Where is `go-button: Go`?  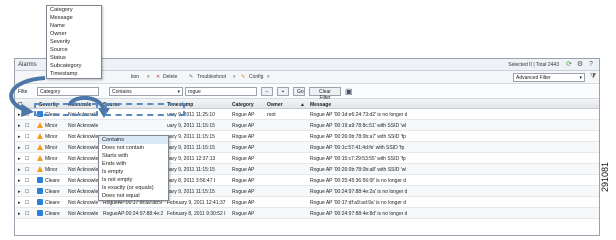 go-button: Go is located at coordinates (299, 91).